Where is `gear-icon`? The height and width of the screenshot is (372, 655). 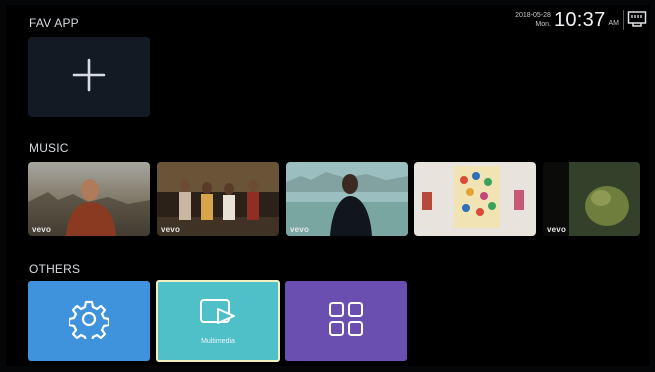 gear-icon is located at coordinates (89, 321).